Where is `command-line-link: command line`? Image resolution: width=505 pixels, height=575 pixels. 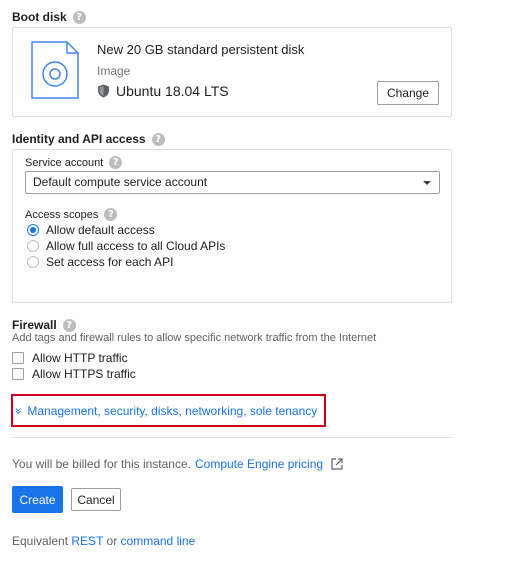
command-line-link: command line is located at coordinates (158, 541).